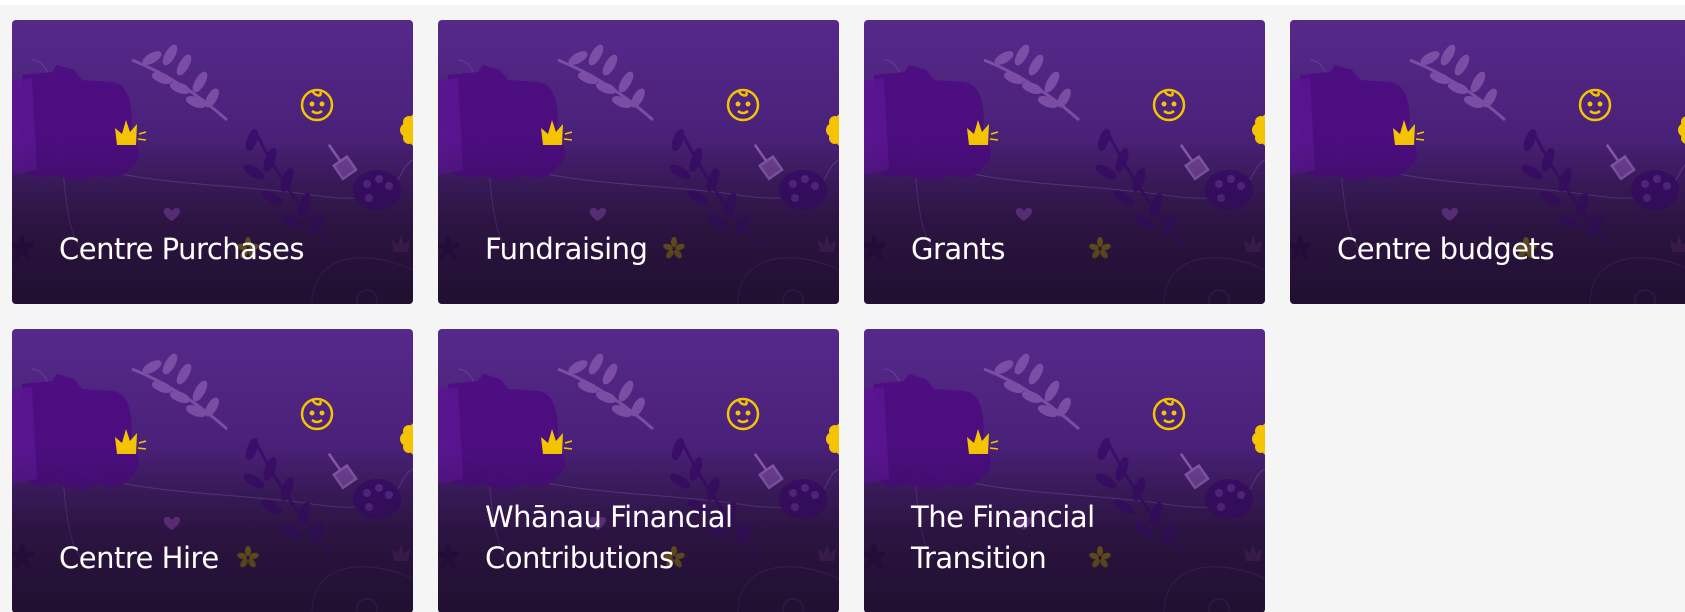  What do you see at coordinates (1446, 249) in the screenshot?
I see `card-title: Centre budgets` at bounding box center [1446, 249].